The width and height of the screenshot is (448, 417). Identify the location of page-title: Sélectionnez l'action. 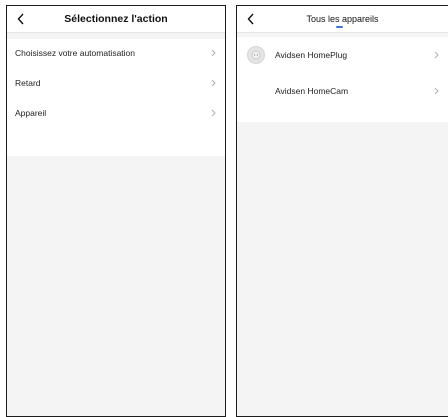
(116, 19).